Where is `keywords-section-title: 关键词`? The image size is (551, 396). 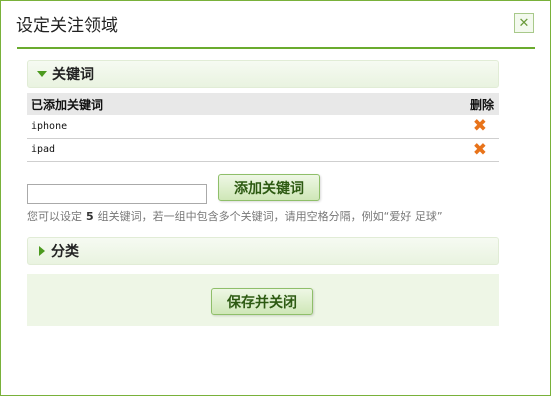 keywords-section-title: 关键词 is located at coordinates (73, 75).